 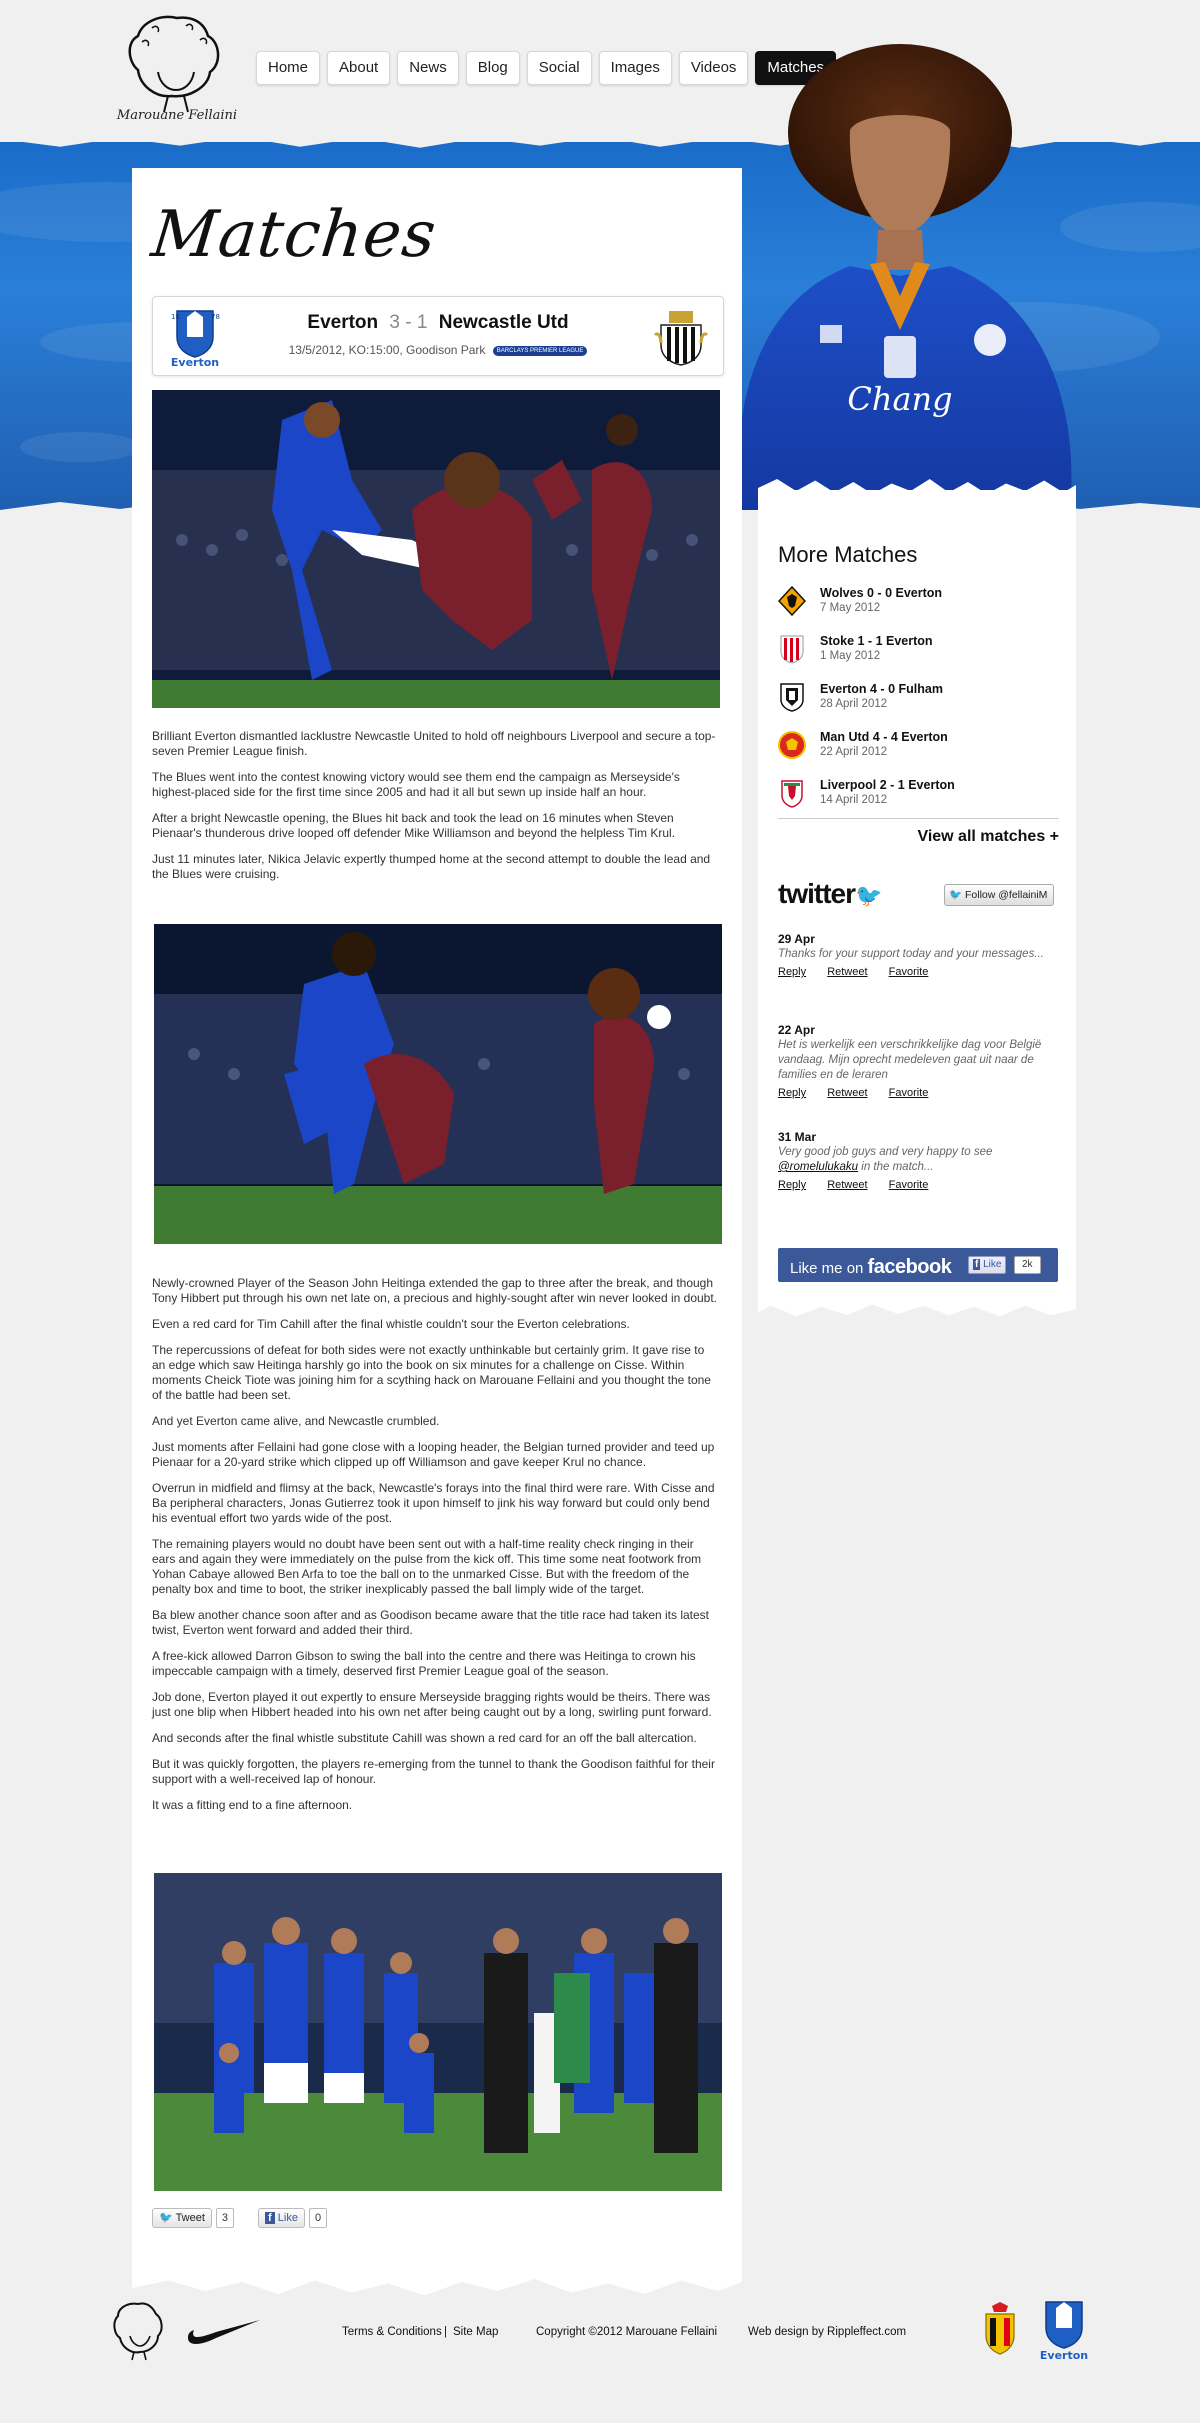 What do you see at coordinates (850, 608) in the screenshot?
I see `match-date: 7 May 2012` at bounding box center [850, 608].